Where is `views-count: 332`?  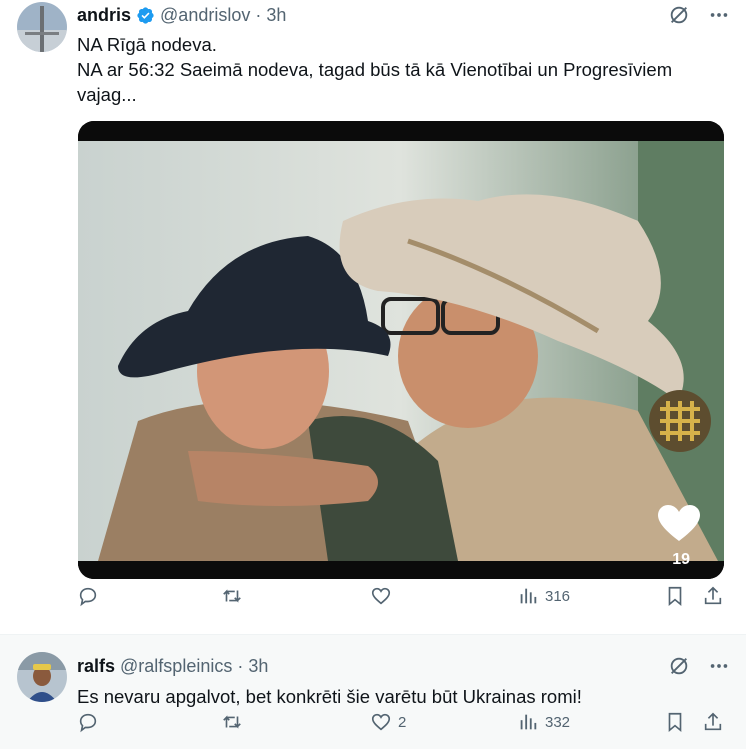
views-count: 332 is located at coordinates (558, 722).